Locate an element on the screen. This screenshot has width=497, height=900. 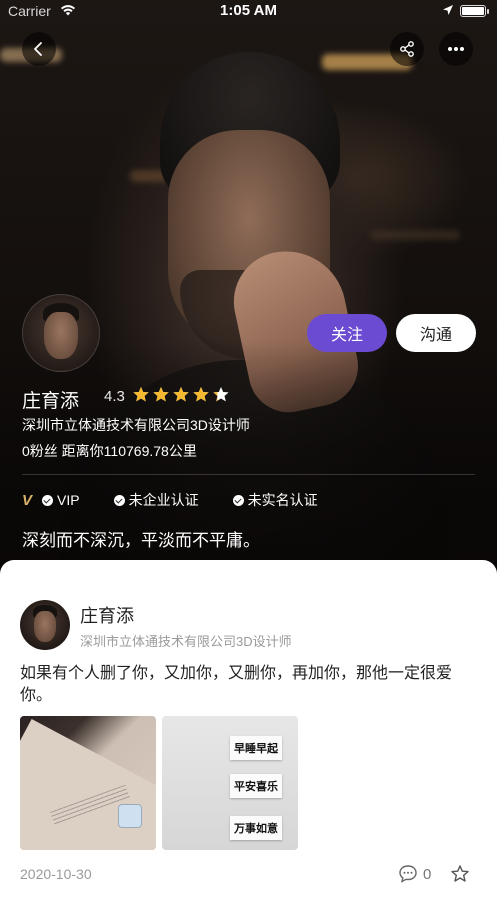
enterprise-label: 未企业认证 is located at coordinates (163, 500).